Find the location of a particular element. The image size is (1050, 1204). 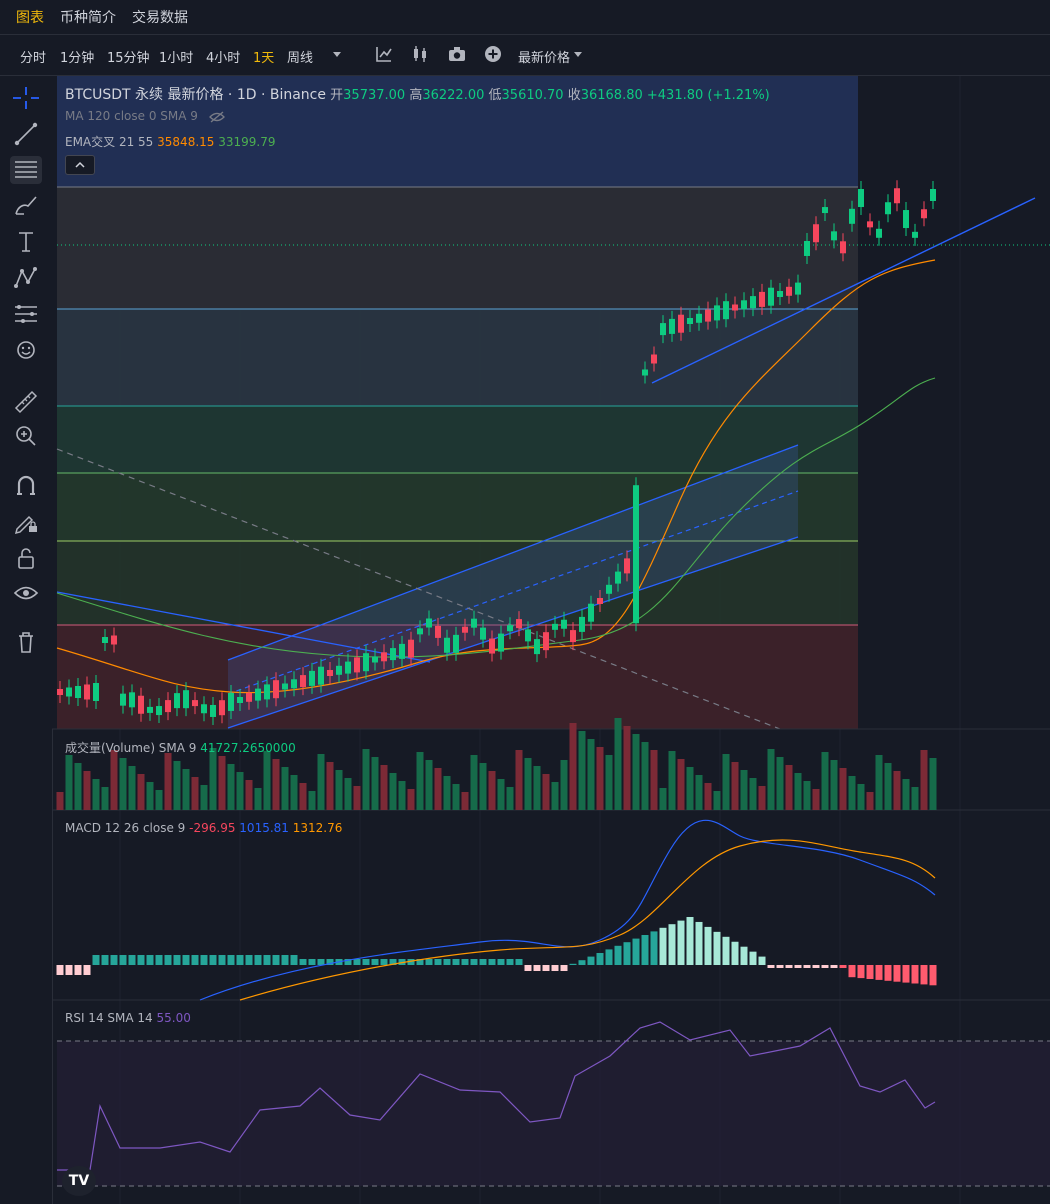

drawing-toolbar is located at coordinates (26, 640).